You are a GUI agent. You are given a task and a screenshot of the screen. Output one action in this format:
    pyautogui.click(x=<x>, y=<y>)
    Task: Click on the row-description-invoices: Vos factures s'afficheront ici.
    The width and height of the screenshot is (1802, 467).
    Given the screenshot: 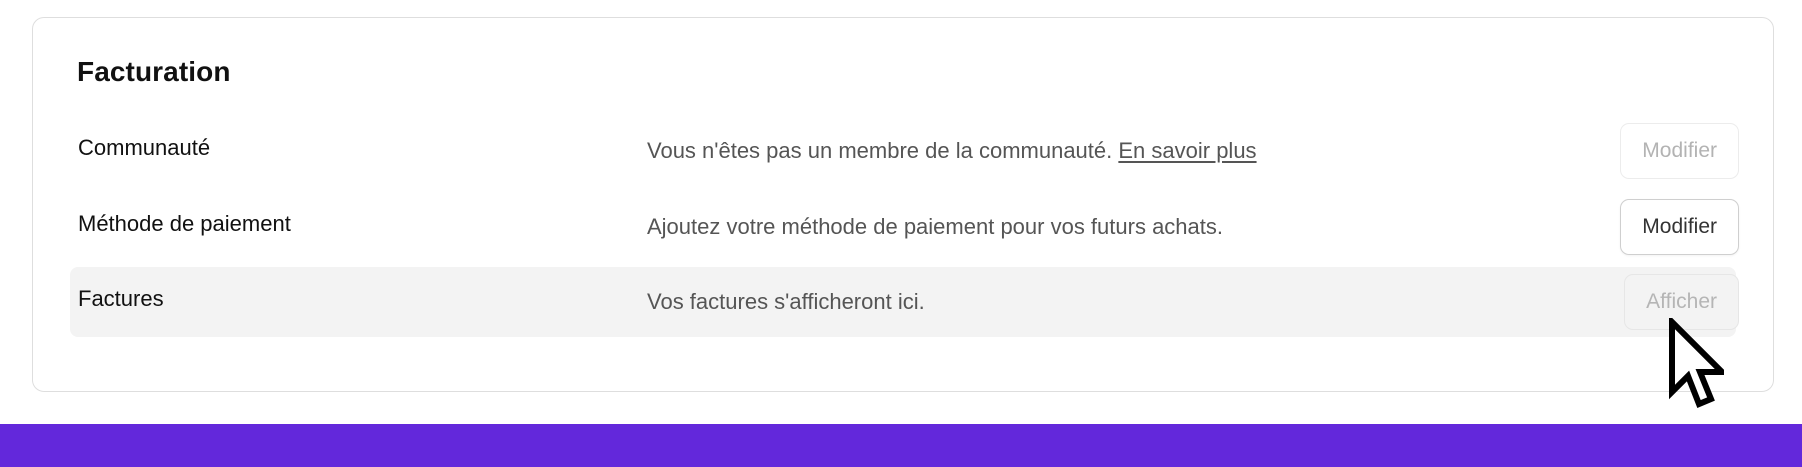 What is the action you would take?
    pyautogui.click(x=786, y=301)
    